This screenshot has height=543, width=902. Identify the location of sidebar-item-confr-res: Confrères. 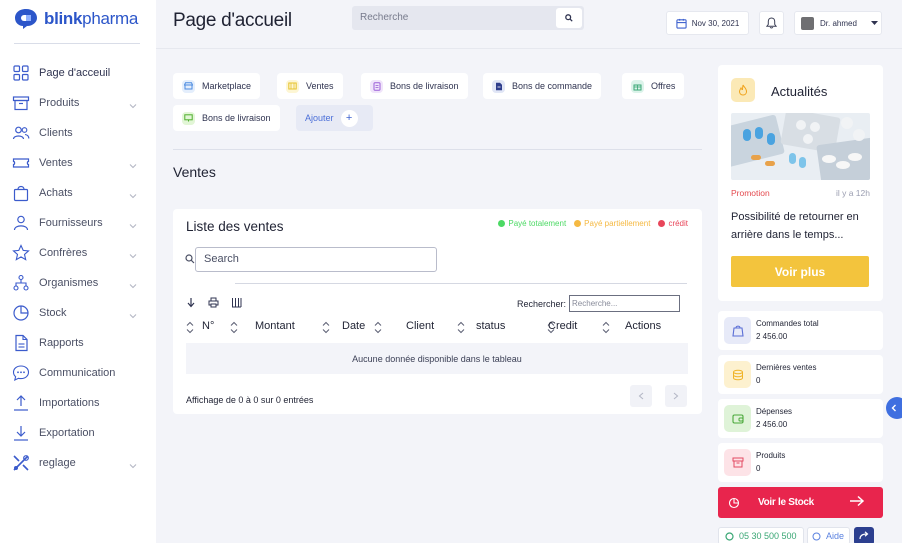
(78, 253).